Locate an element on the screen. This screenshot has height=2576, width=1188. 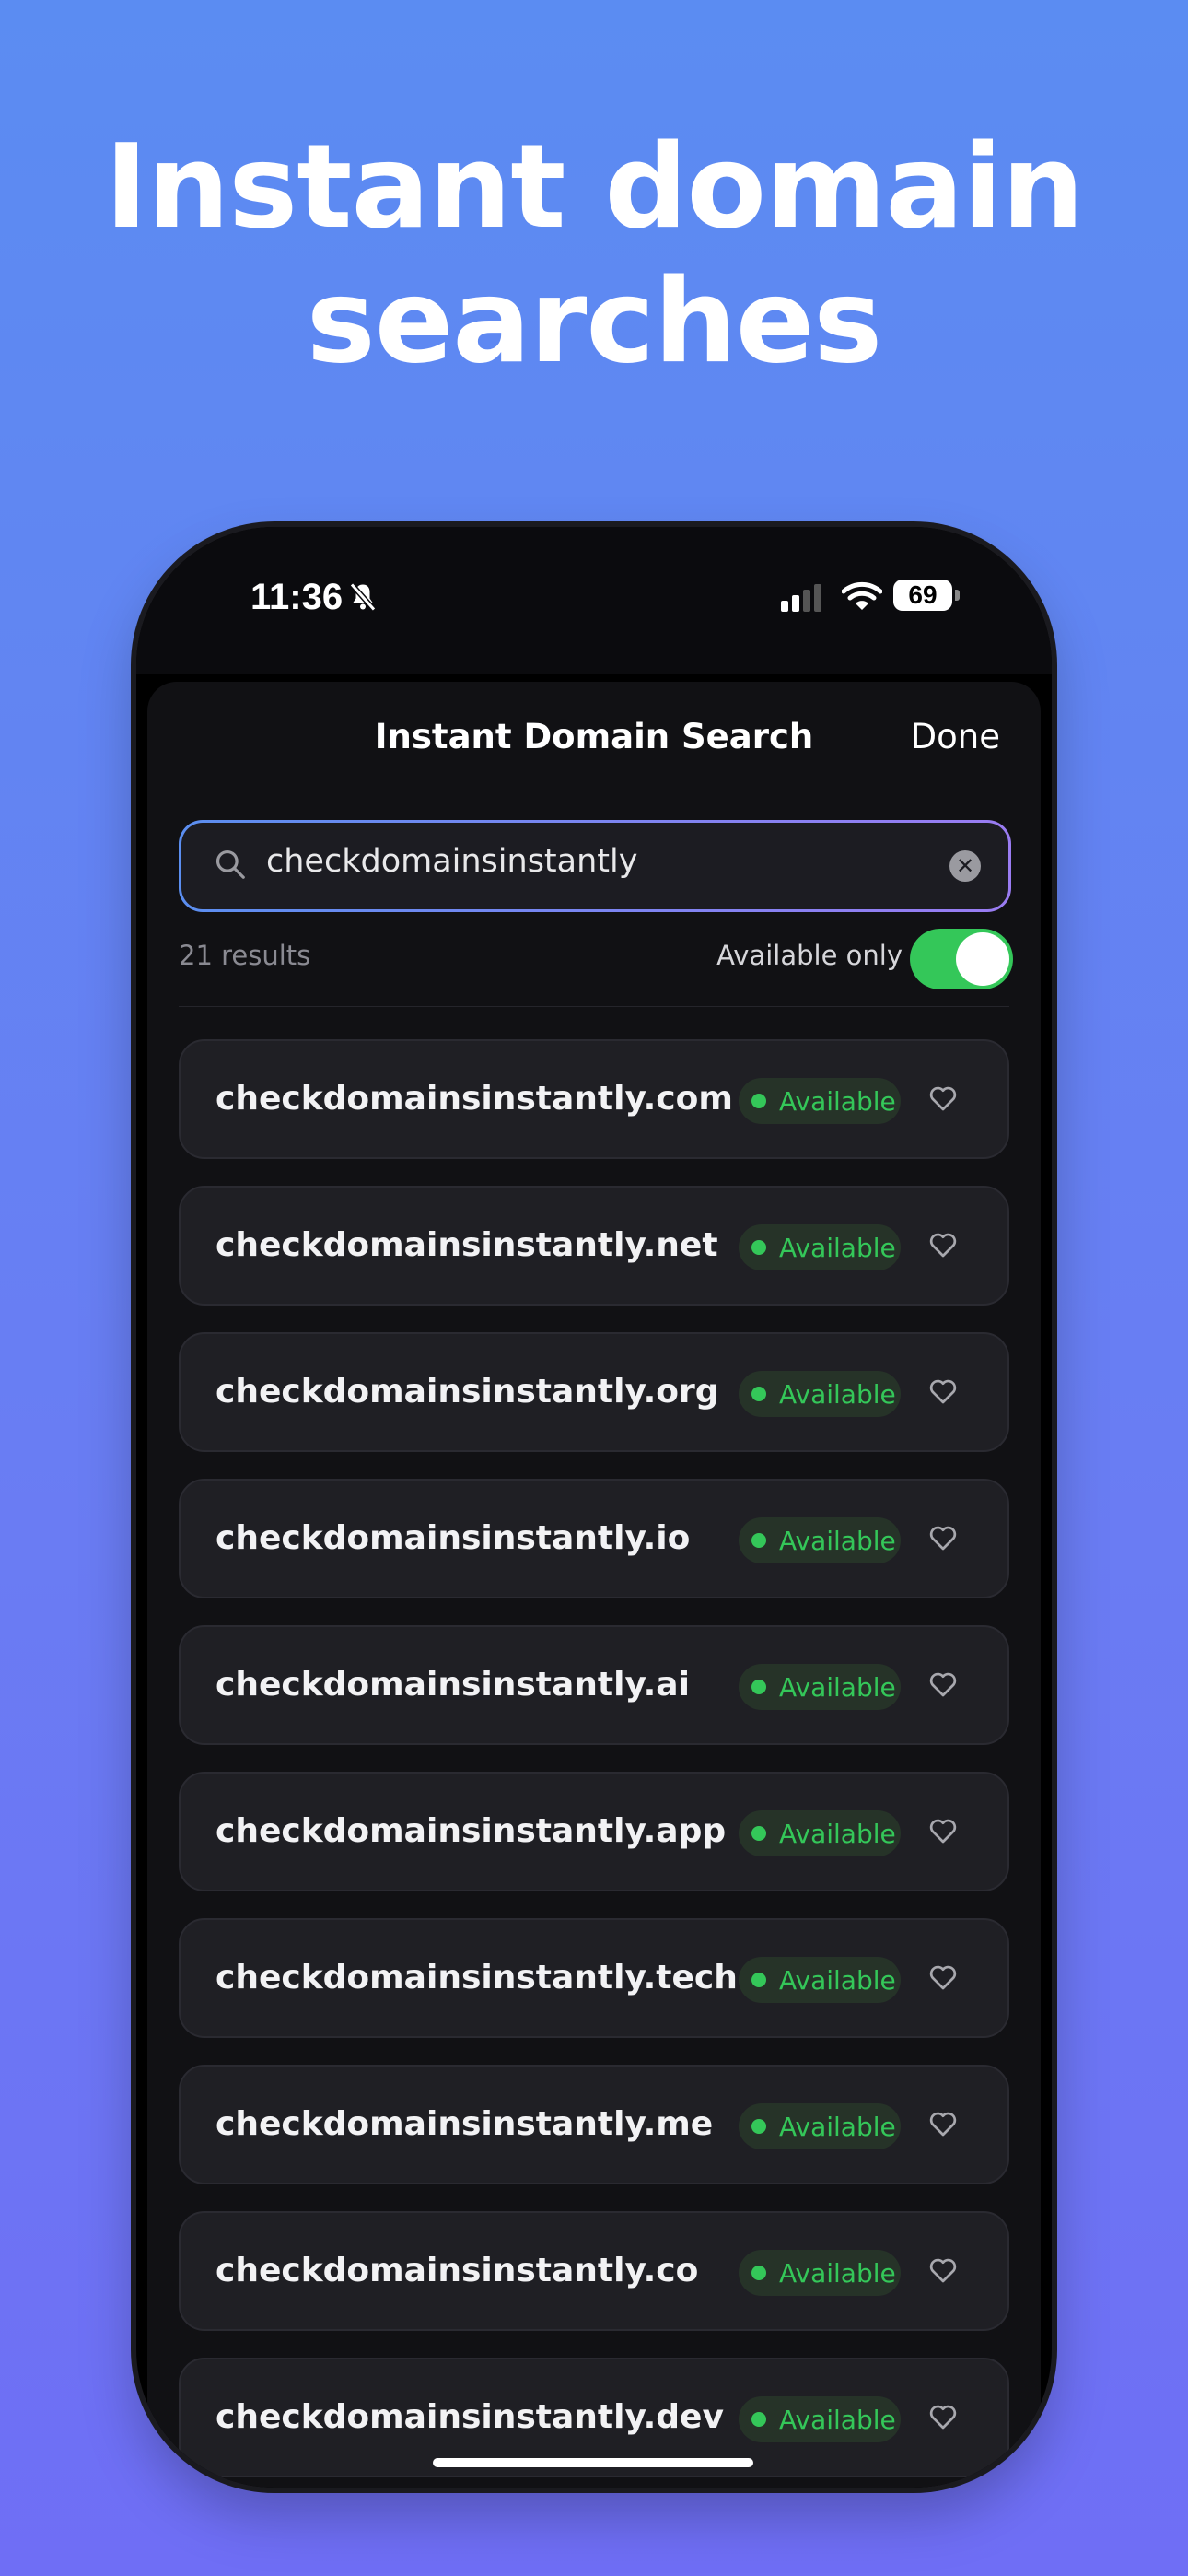
result-row: checkdomainsinstantly.ai Available is located at coordinates (594, 1685).